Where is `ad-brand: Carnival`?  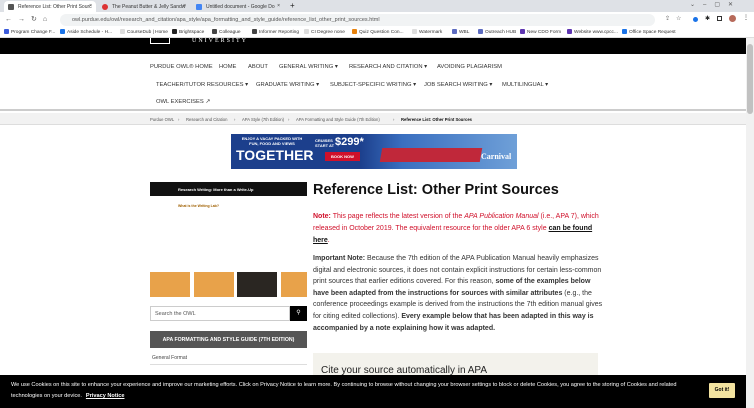 ad-brand: Carnival is located at coordinates (496, 156).